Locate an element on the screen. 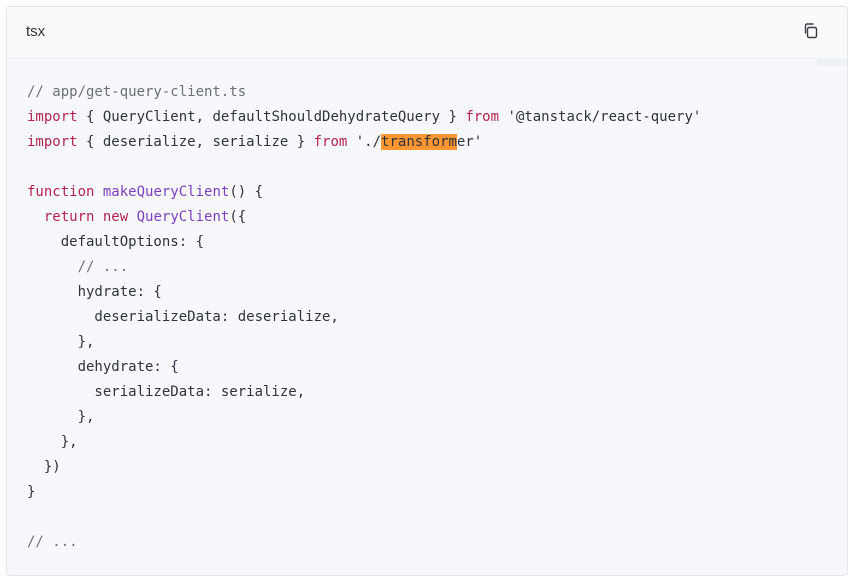  code-token: }) is located at coordinates (44, 467).